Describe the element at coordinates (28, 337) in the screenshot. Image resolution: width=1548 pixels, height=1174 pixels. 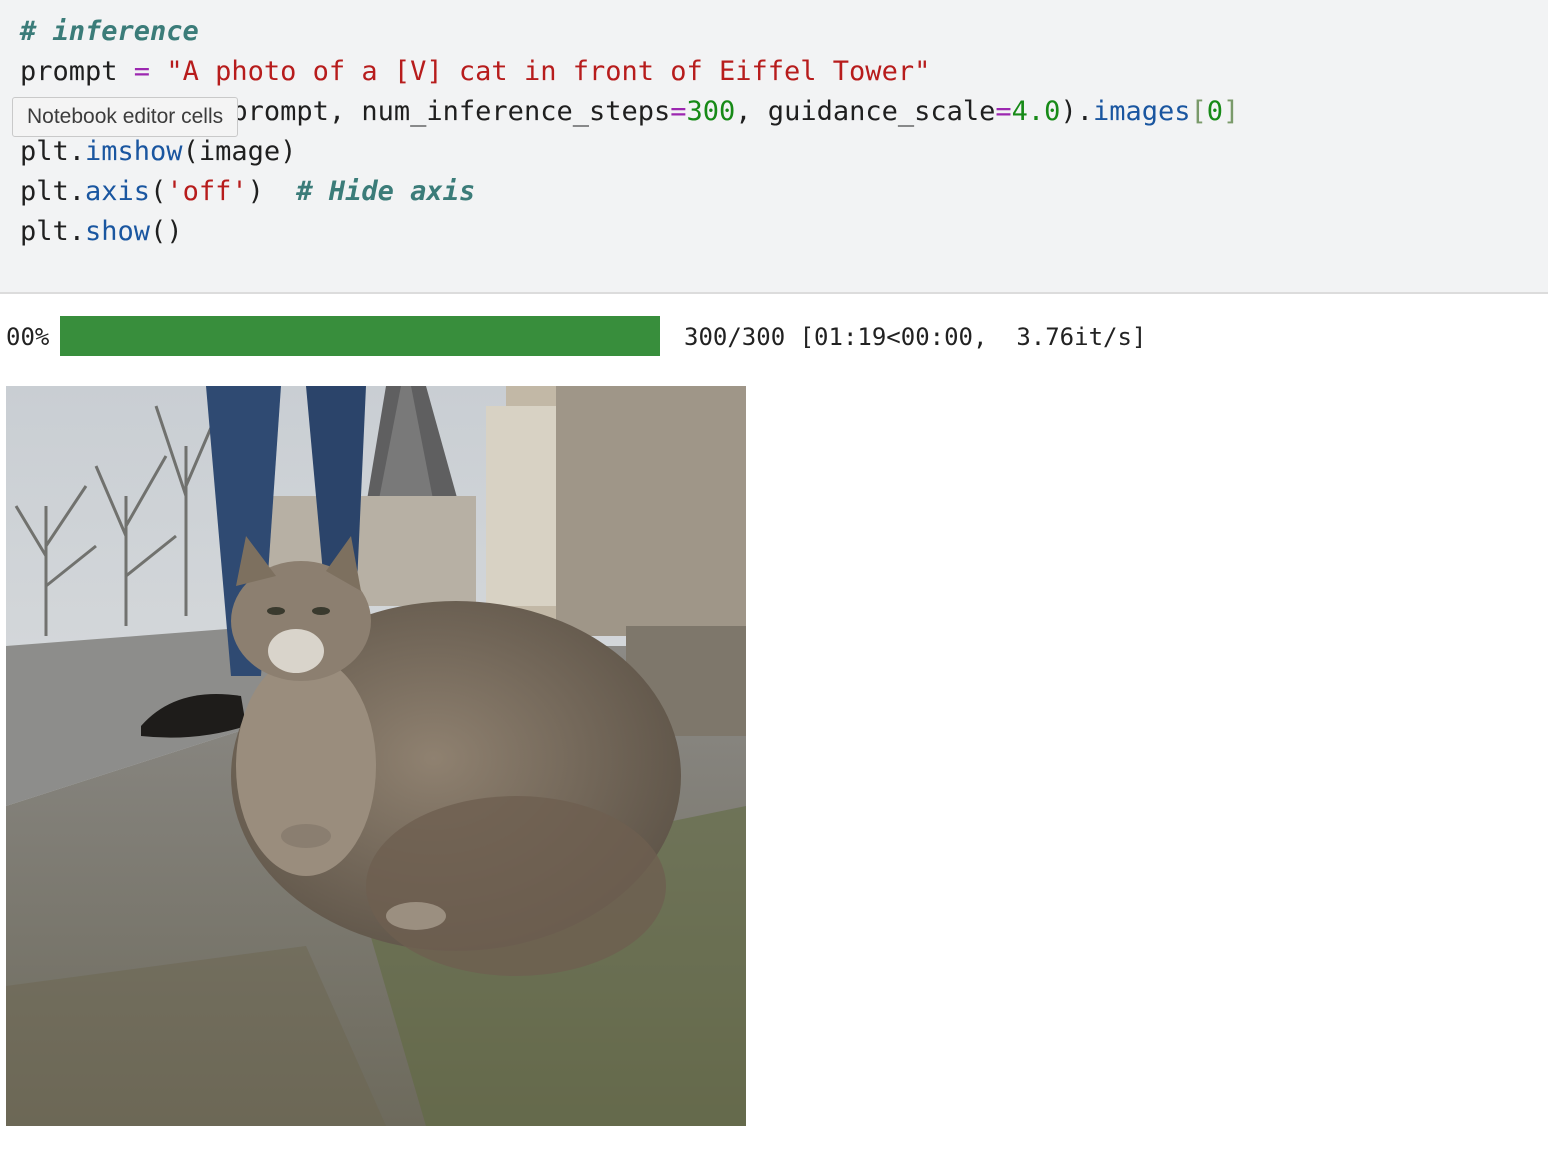
I see `progress-percent: 00%` at that location.